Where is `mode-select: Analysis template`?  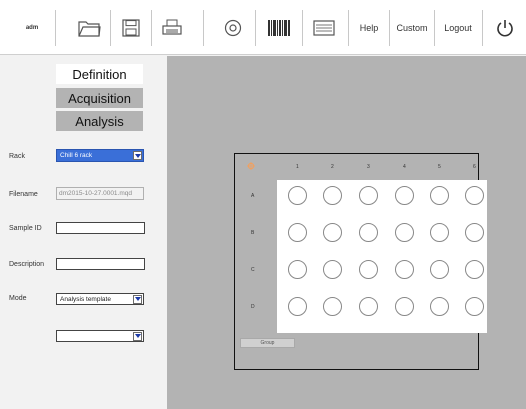 mode-select: Analysis template is located at coordinates (100, 299).